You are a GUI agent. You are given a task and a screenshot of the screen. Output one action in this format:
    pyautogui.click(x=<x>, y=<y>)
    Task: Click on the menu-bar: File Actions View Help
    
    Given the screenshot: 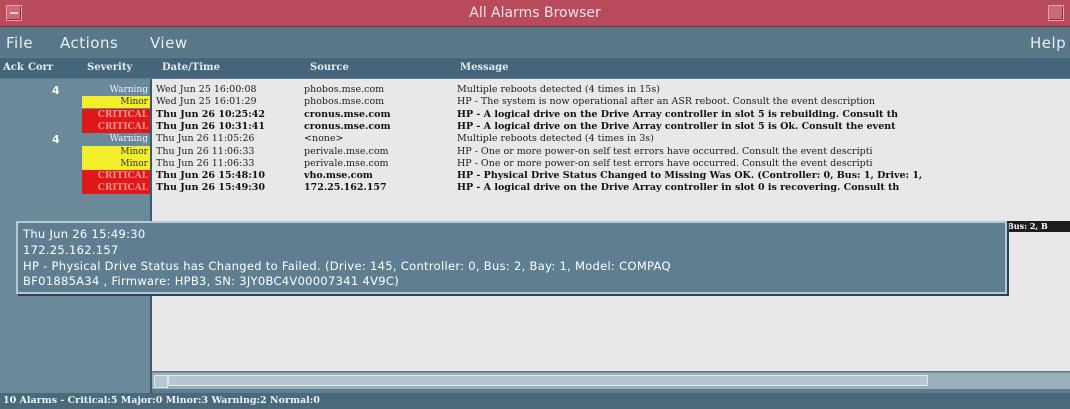 What is the action you would take?
    pyautogui.click(x=535, y=42)
    